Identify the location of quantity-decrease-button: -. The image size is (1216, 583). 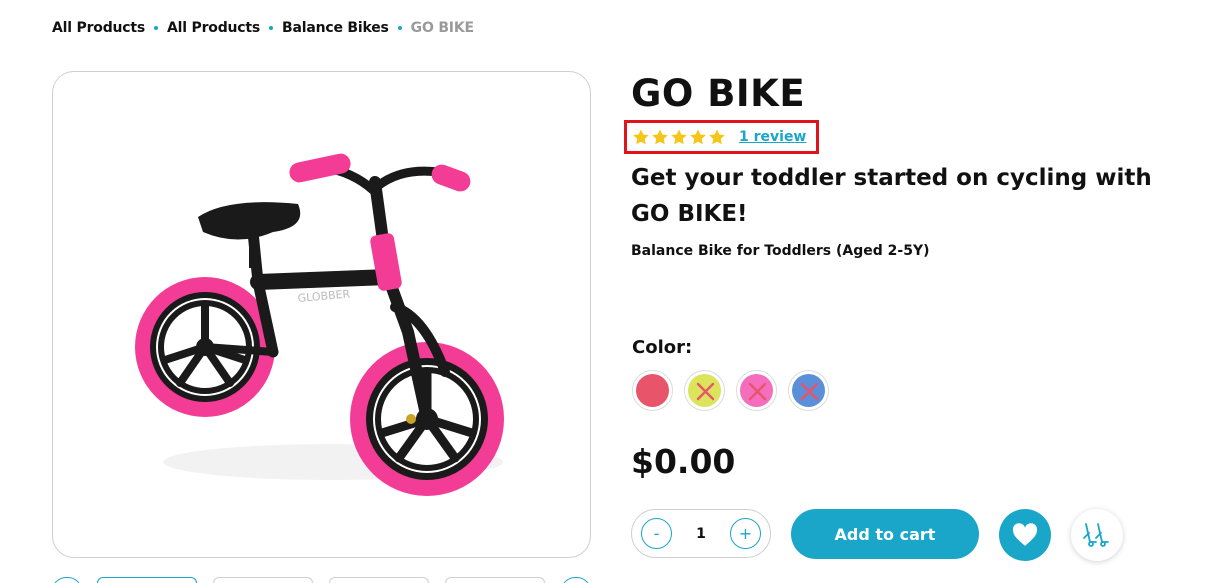
(656, 533).